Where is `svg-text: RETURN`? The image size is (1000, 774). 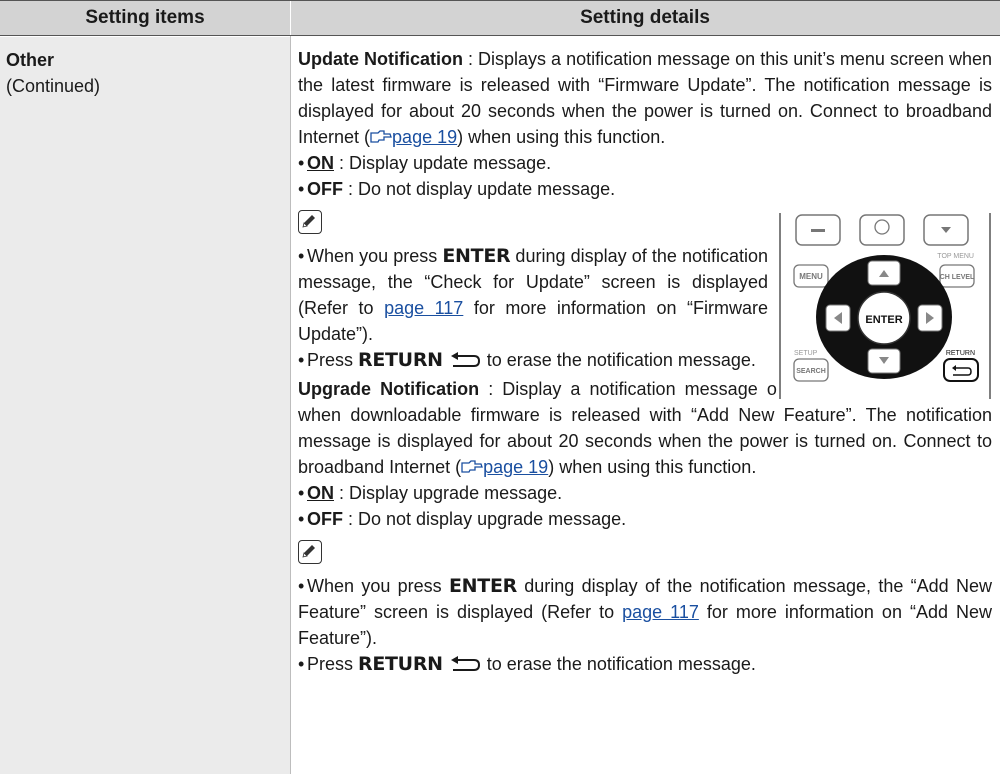
svg-text: RETURN is located at coordinates (960, 353).